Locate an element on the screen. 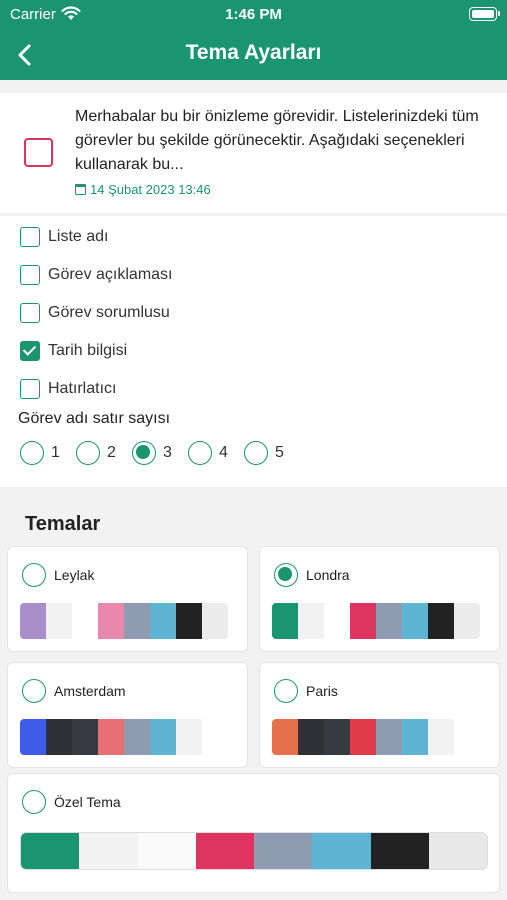 This screenshot has height=900, width=507. line-count-label: Görev adı satır sayısı is located at coordinates (94, 418).